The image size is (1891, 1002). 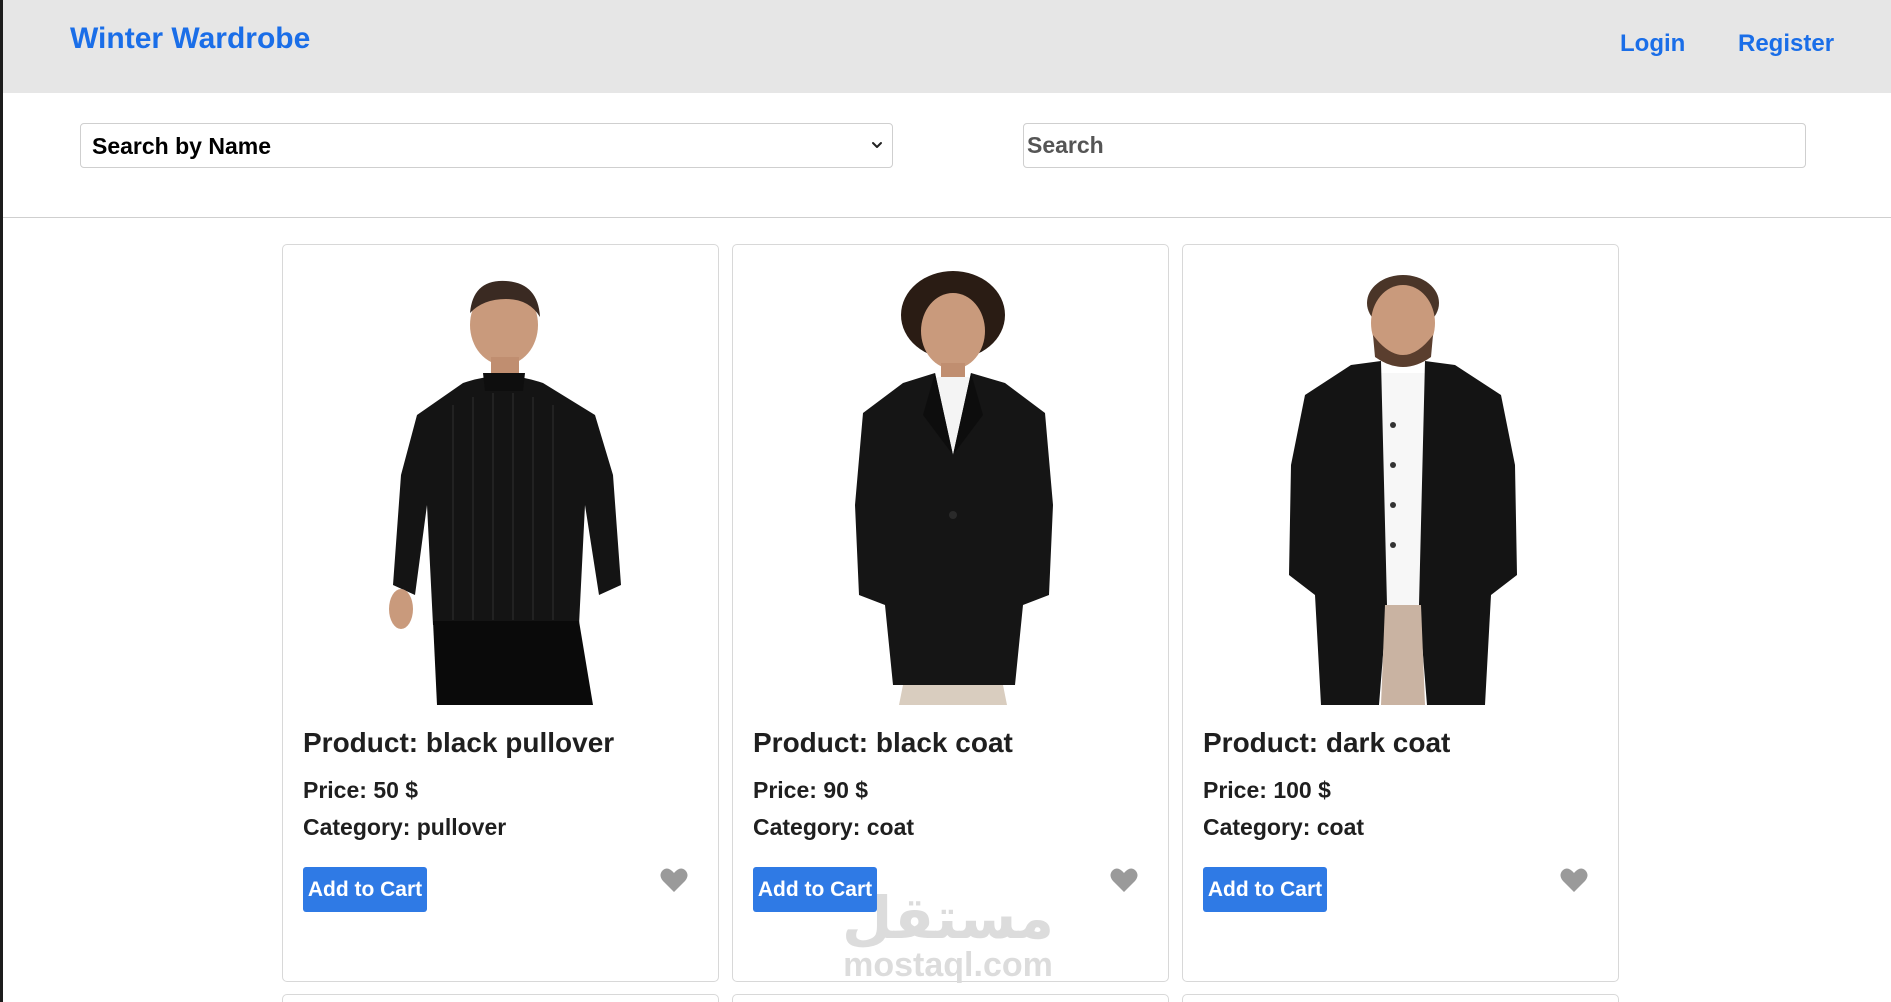 I want to click on product-title: Product: black pullover, so click(x=459, y=742).